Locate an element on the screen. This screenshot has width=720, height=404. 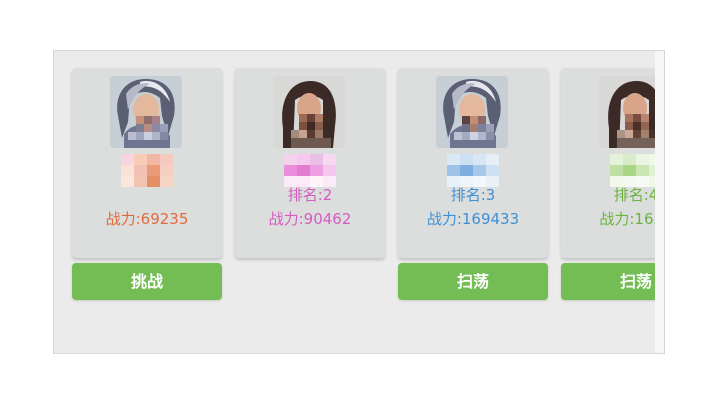
scroll-edge is located at coordinates (659, 202).